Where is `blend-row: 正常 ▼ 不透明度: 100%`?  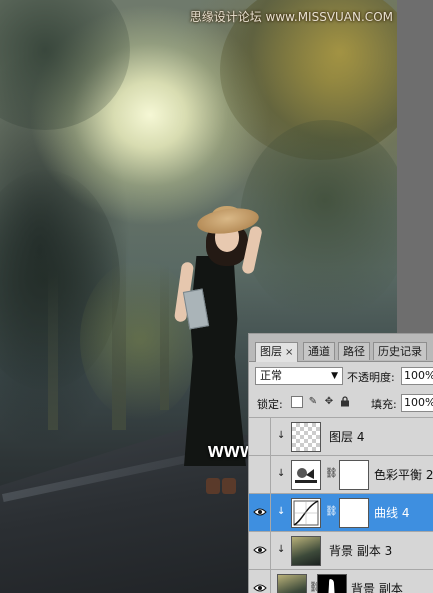
blend-row: 正常 ▼ 不透明度: 100% is located at coordinates (341, 375).